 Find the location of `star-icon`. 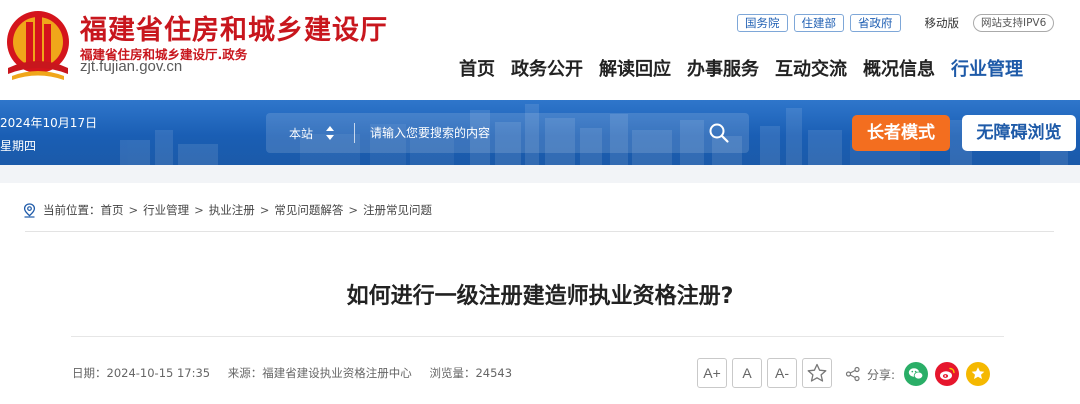

star-icon is located at coordinates (817, 372).